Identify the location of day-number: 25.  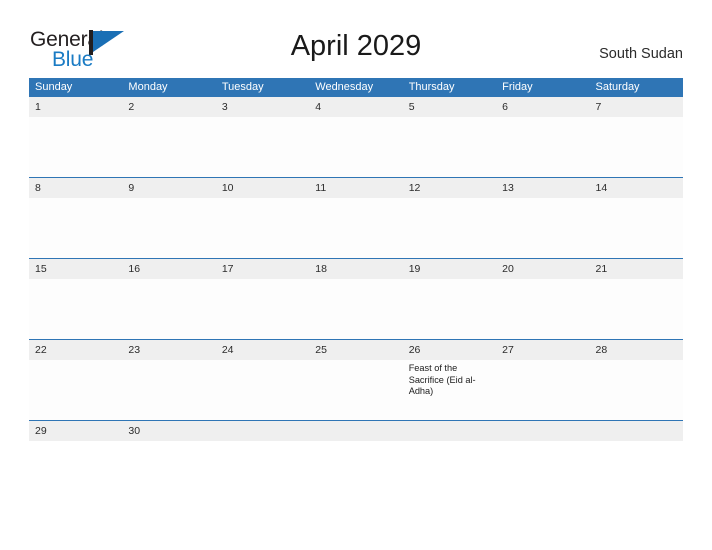
(321, 350).